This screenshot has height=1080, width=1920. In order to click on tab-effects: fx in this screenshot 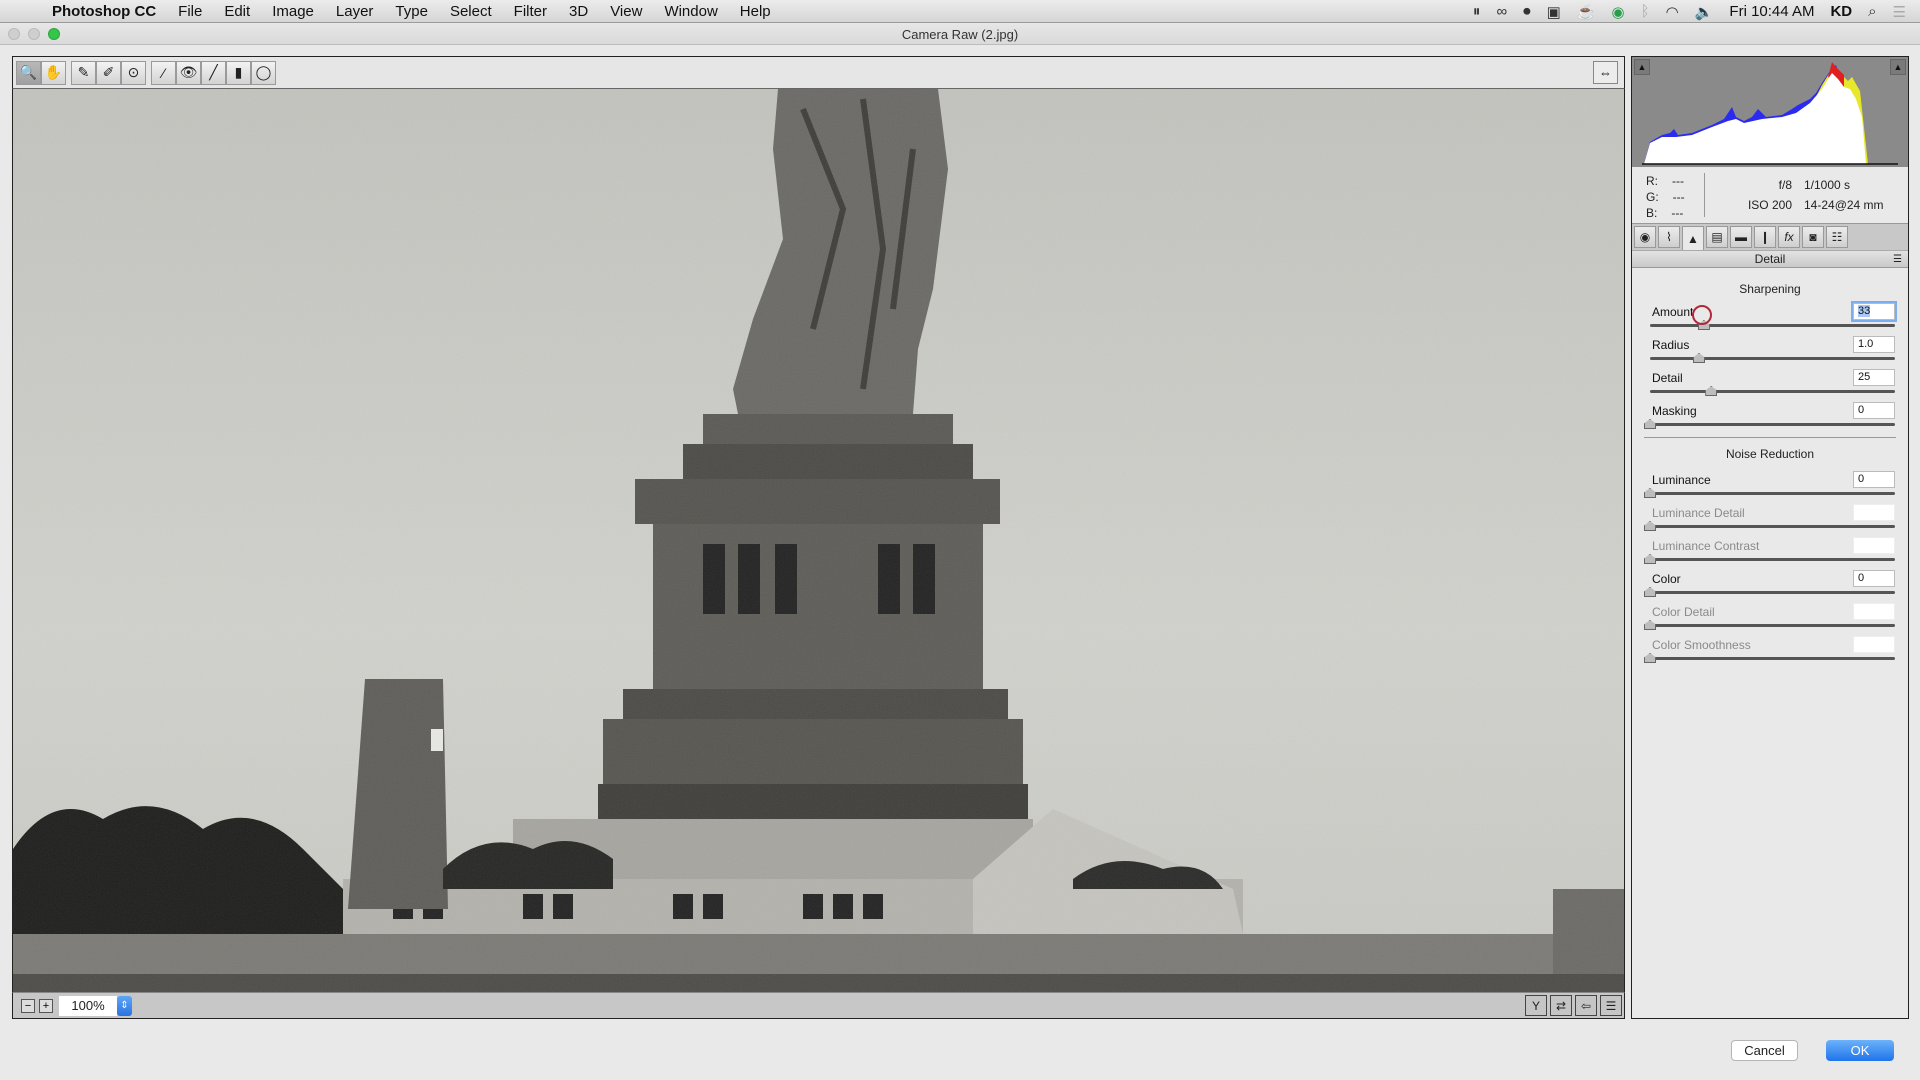, I will do `click(1789, 237)`.